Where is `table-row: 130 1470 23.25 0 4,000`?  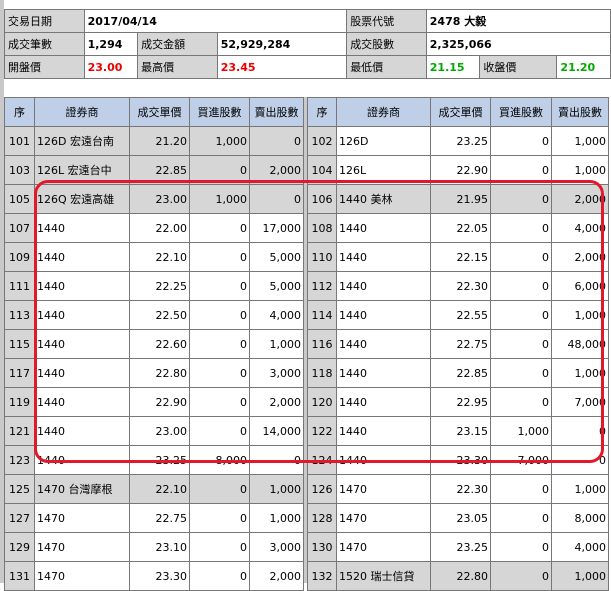 table-row: 130 1470 23.25 0 4,000 is located at coordinates (458, 547).